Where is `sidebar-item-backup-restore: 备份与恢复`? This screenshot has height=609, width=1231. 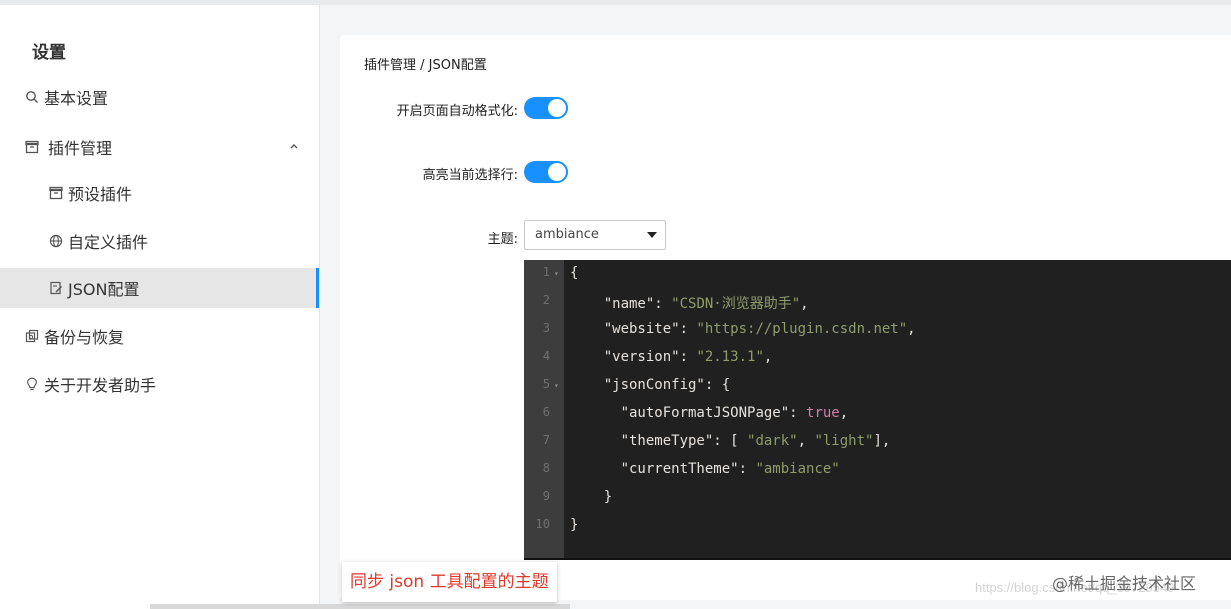 sidebar-item-backup-restore: 备份与恢复 is located at coordinates (159, 336).